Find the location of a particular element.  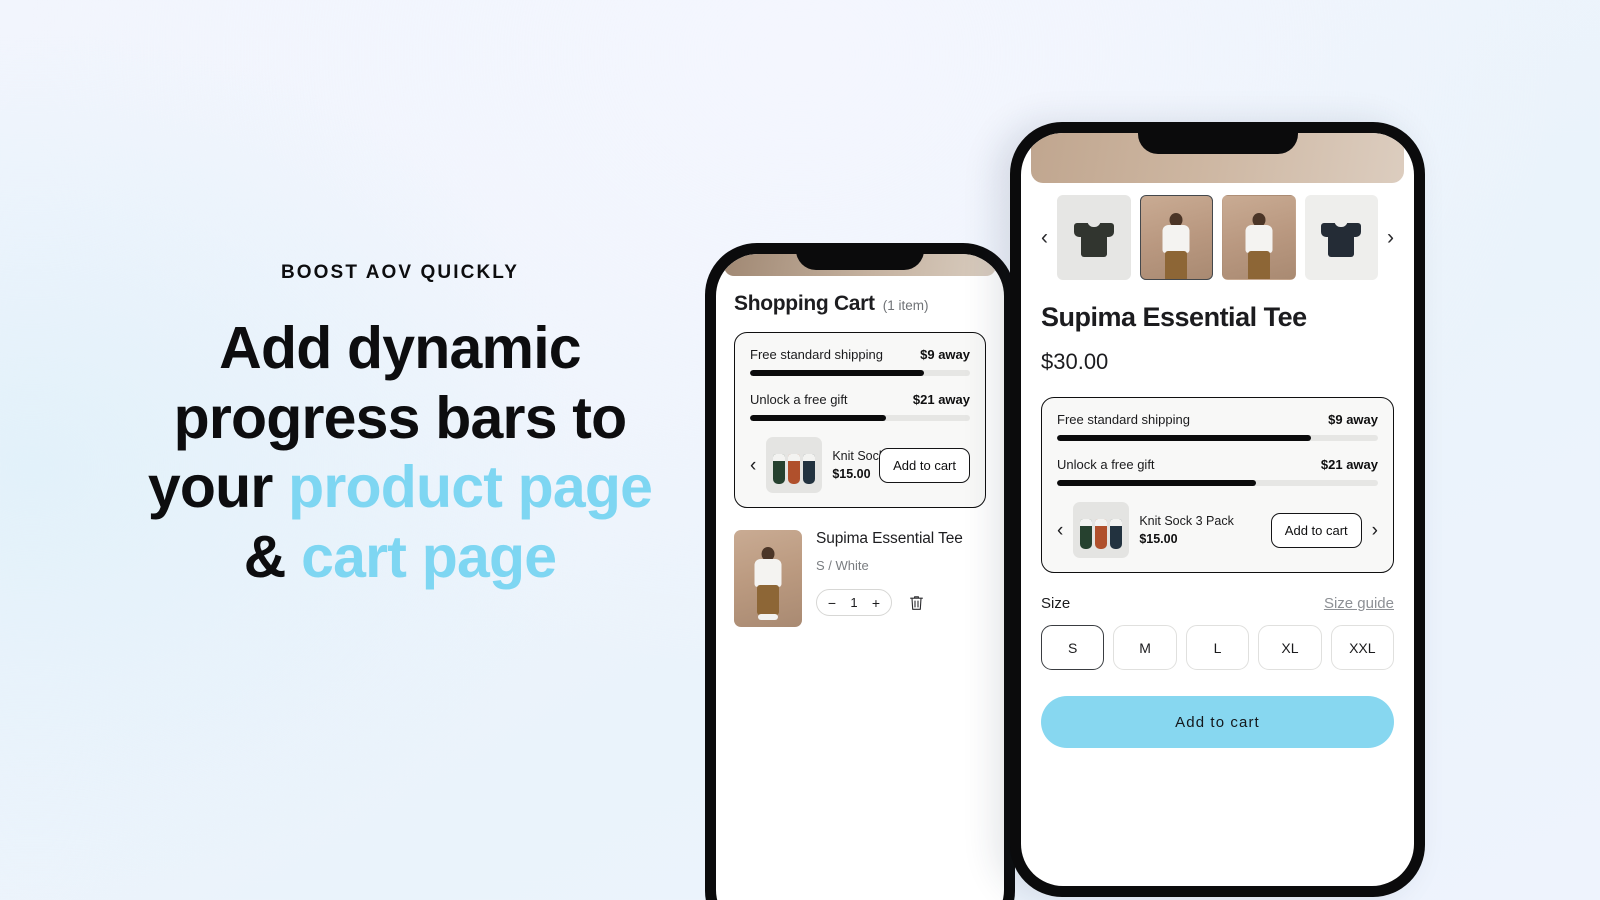

headline-line-3-accent: product page is located at coordinates (470, 487).